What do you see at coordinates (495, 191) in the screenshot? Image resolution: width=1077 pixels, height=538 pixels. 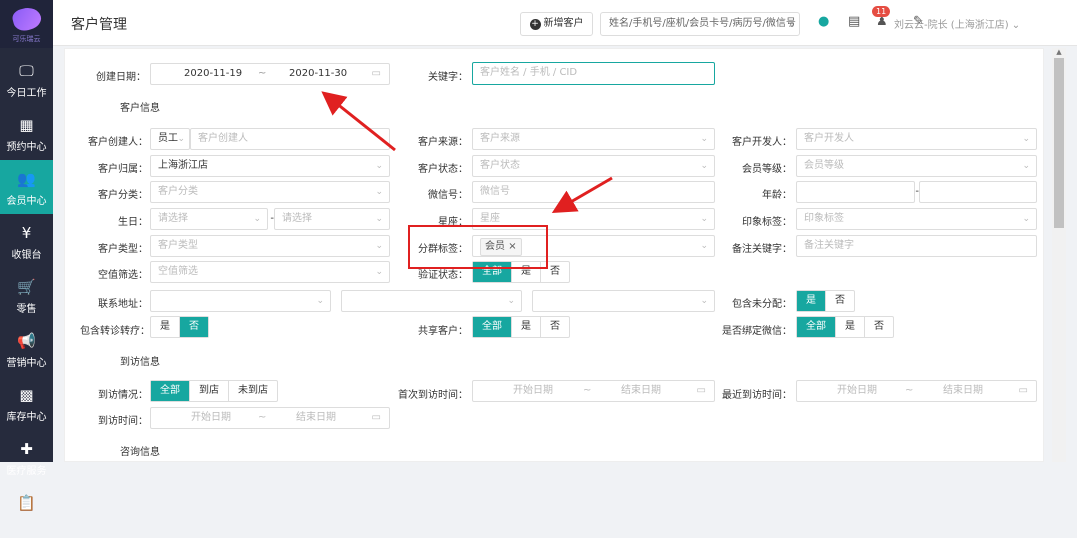 I see `wechat-placeholder: 微信号` at bounding box center [495, 191].